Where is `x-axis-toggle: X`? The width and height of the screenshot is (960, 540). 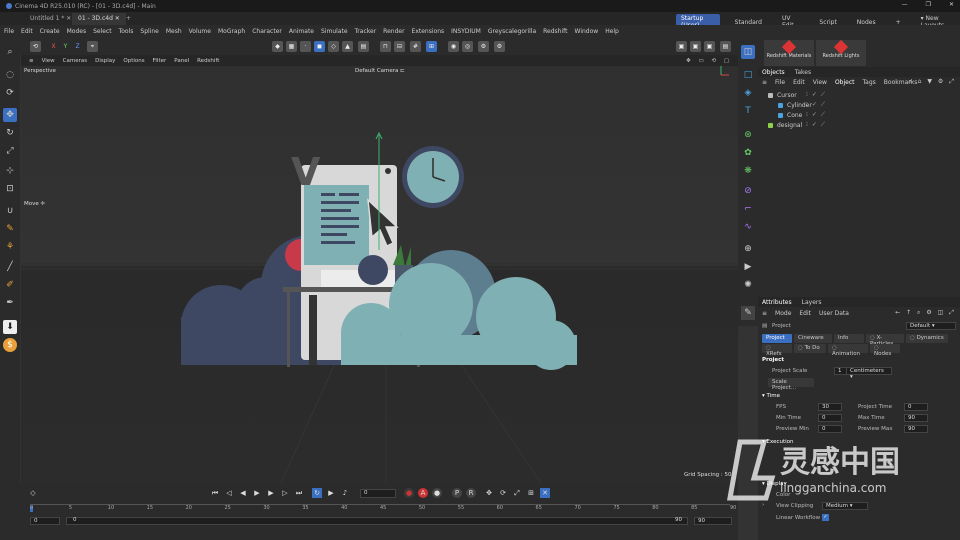
x-axis-toggle: X is located at coordinates (53, 46).